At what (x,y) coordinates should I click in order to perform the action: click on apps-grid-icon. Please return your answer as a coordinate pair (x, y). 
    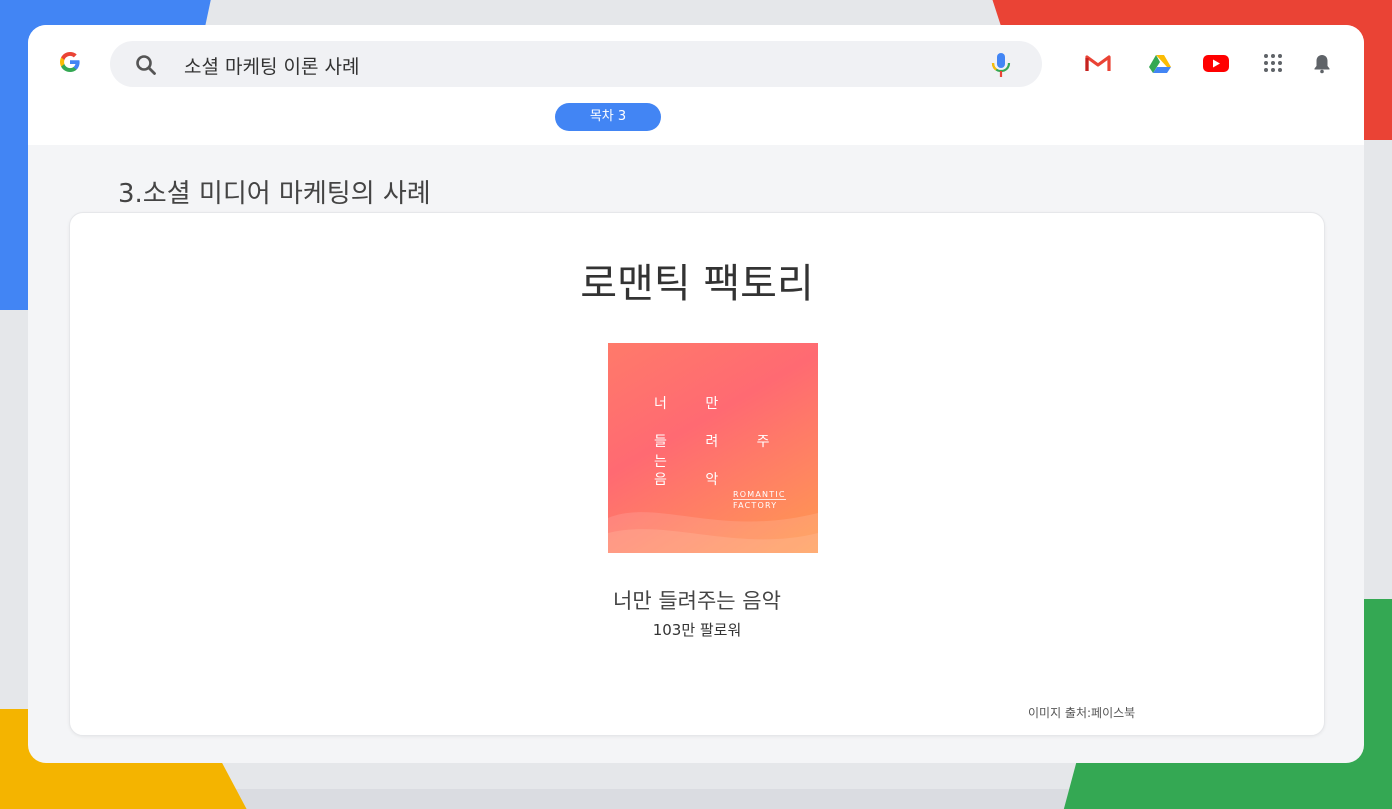
    Looking at the image, I should click on (1273, 63).